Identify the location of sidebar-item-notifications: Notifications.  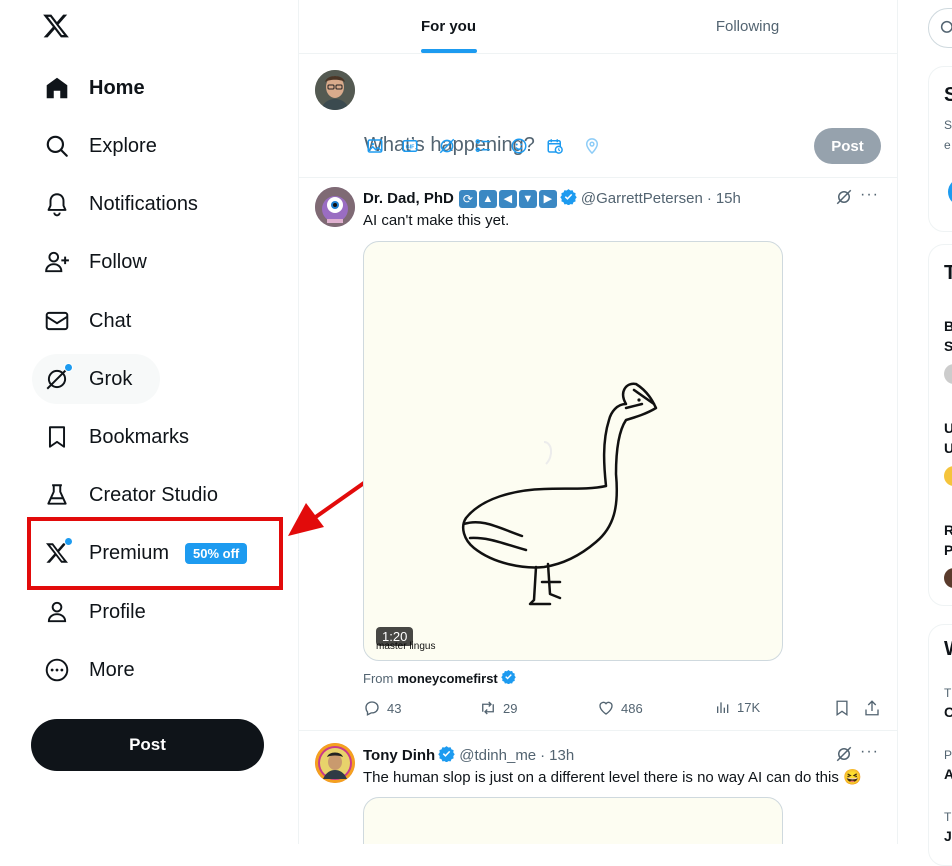
(121, 204).